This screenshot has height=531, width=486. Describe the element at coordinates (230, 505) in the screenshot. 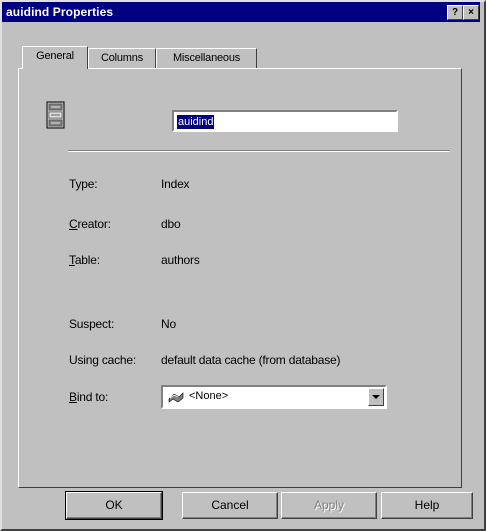

I see `cancel-button: Cancel` at that location.